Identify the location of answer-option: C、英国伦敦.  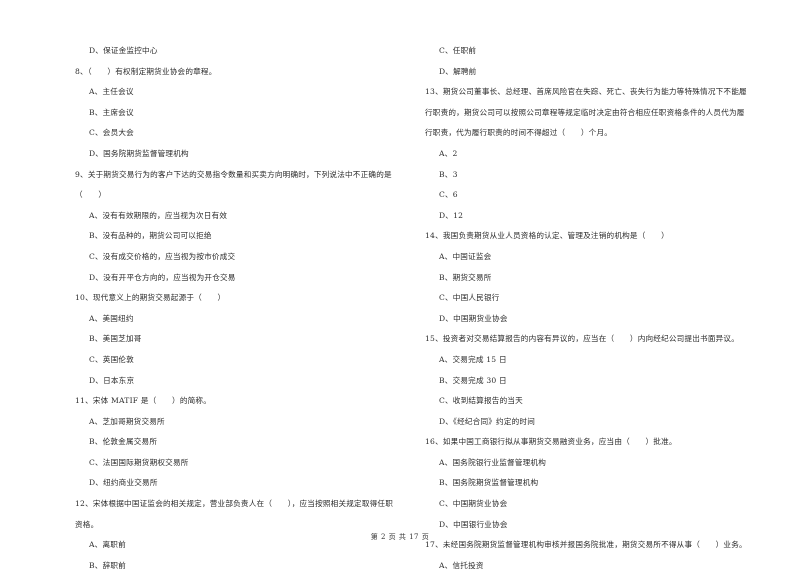
(111, 359).